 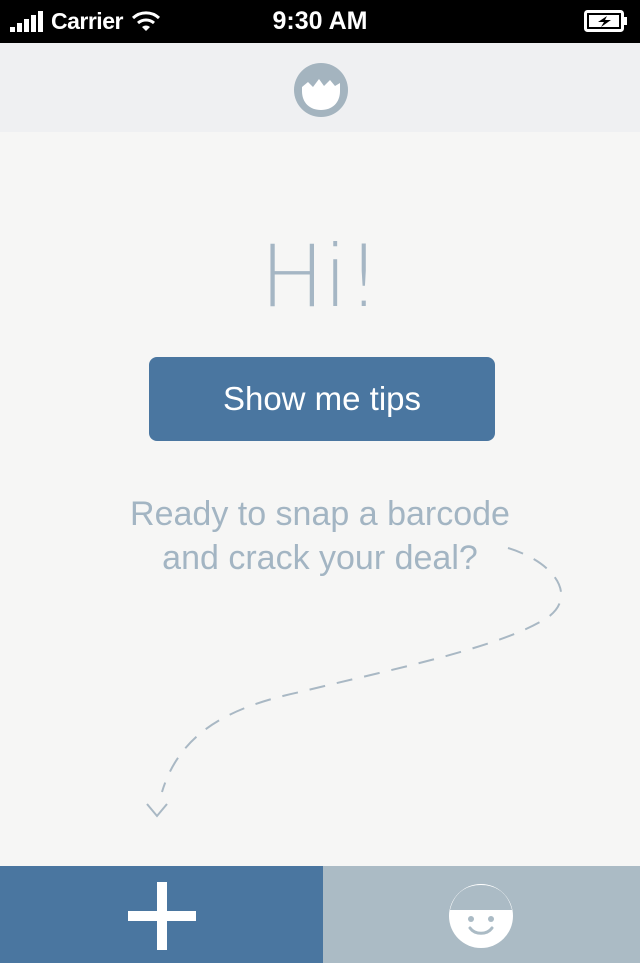 I want to click on profile-tab, so click(x=481, y=914).